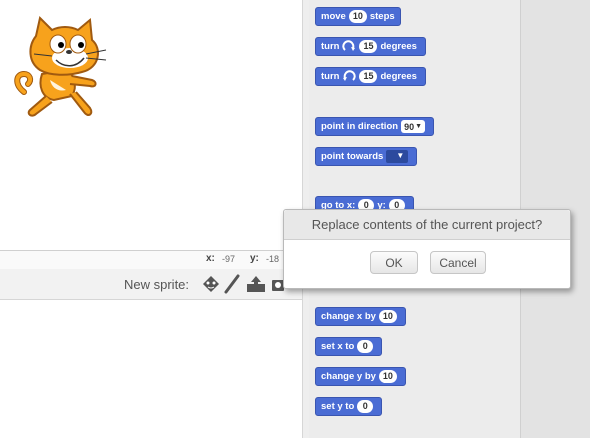 The width and height of the screenshot is (590, 438). What do you see at coordinates (254, 258) in the screenshot?
I see `y-label: y:` at bounding box center [254, 258].